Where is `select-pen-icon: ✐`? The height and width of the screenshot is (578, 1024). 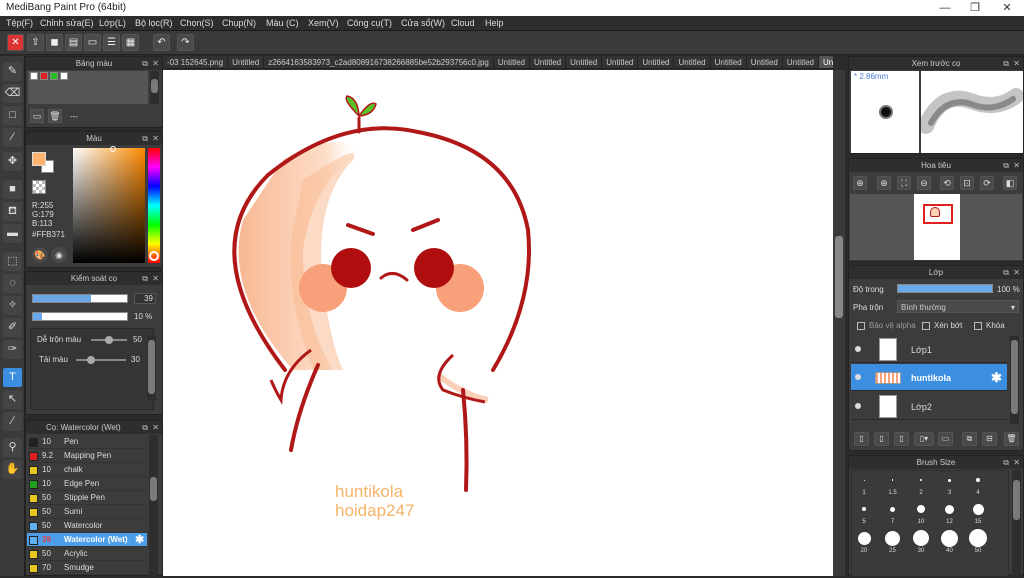
select-pen-icon: ✐ is located at coordinates (12, 327).